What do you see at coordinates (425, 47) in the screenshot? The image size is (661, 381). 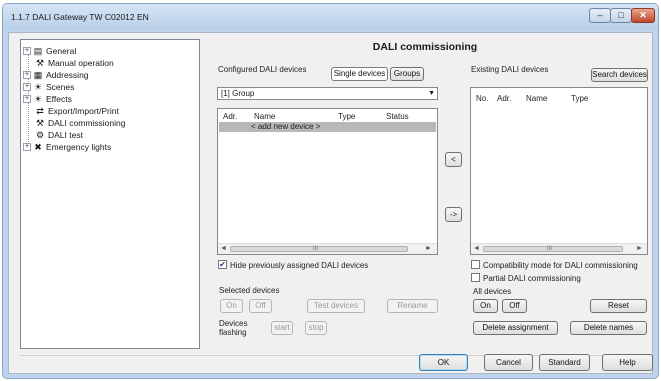 I see `panel-title: DALI commissioning` at bounding box center [425, 47].